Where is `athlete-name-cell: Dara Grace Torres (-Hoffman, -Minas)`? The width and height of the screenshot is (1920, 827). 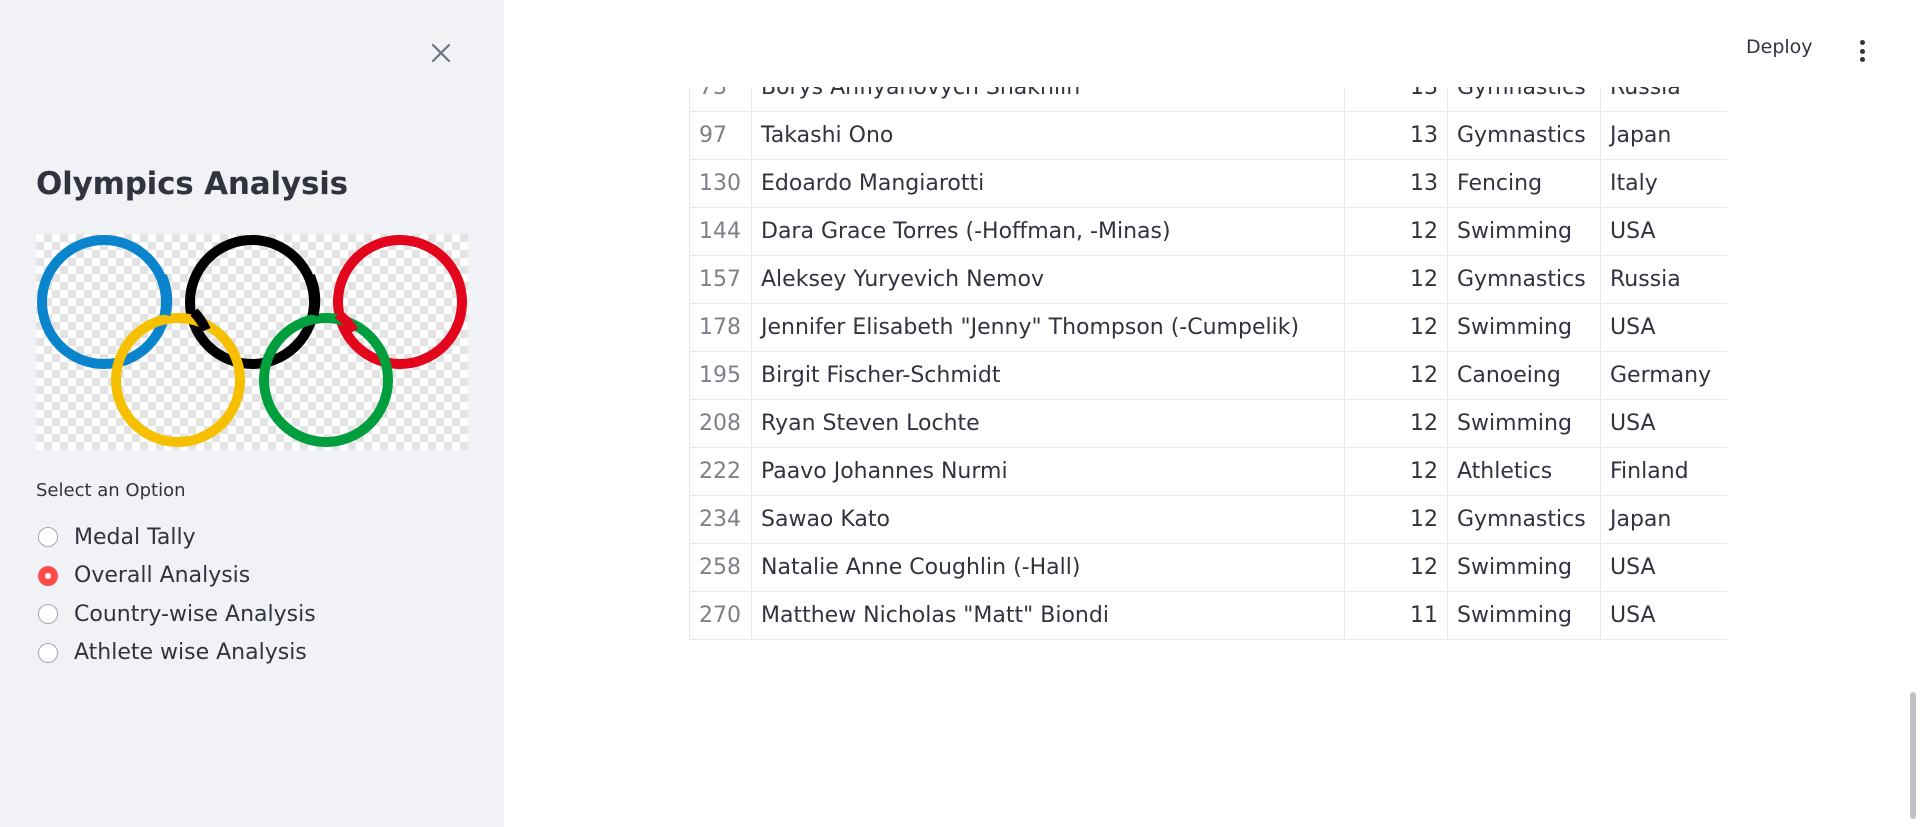
athlete-name-cell: Dara Grace Torres (-Hoffman, -Minas) is located at coordinates (1048, 231).